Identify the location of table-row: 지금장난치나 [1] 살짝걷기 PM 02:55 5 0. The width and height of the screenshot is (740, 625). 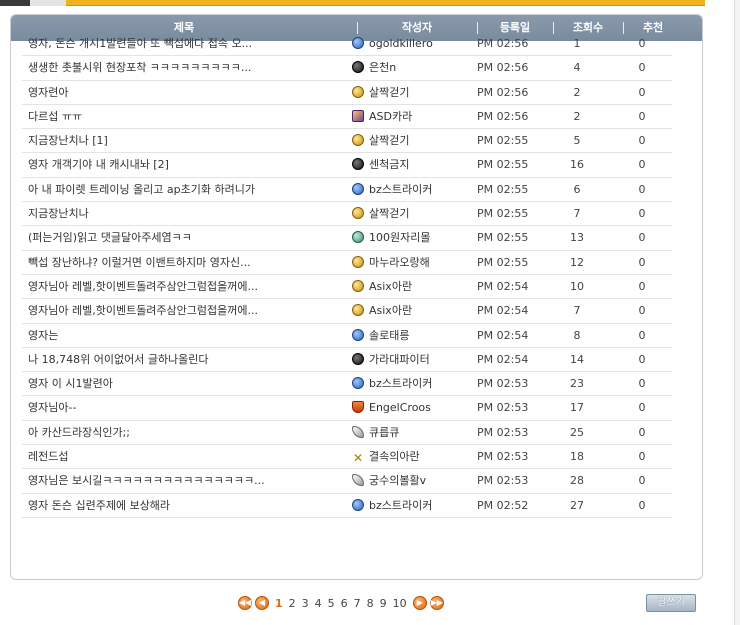
(347, 141).